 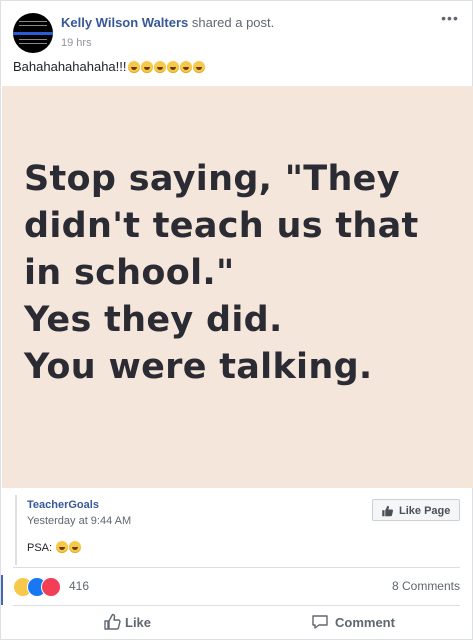 I want to click on image-quote-line: Stop saying, "They, so click(x=212, y=179).